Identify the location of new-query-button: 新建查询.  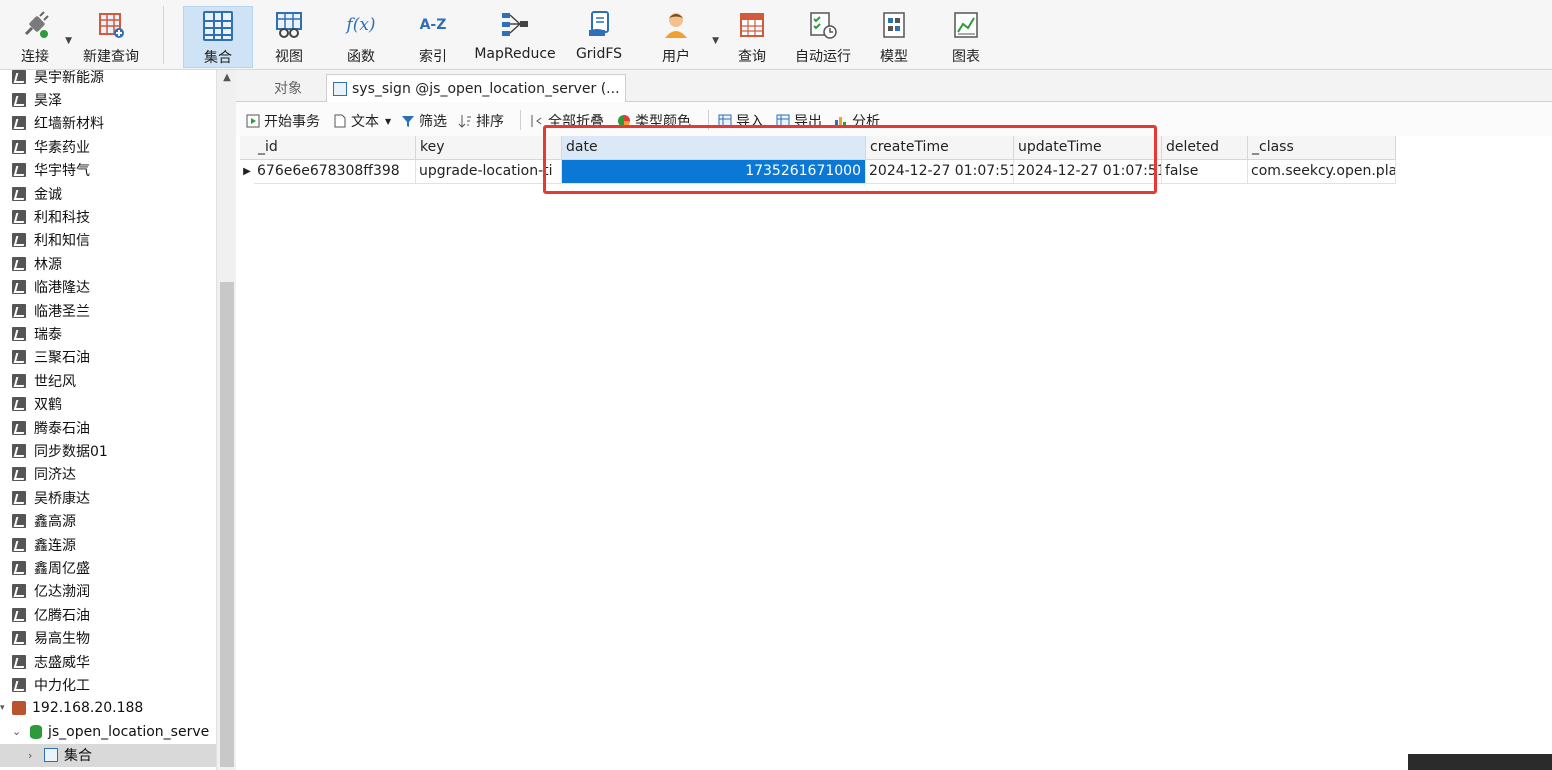
(111, 37).